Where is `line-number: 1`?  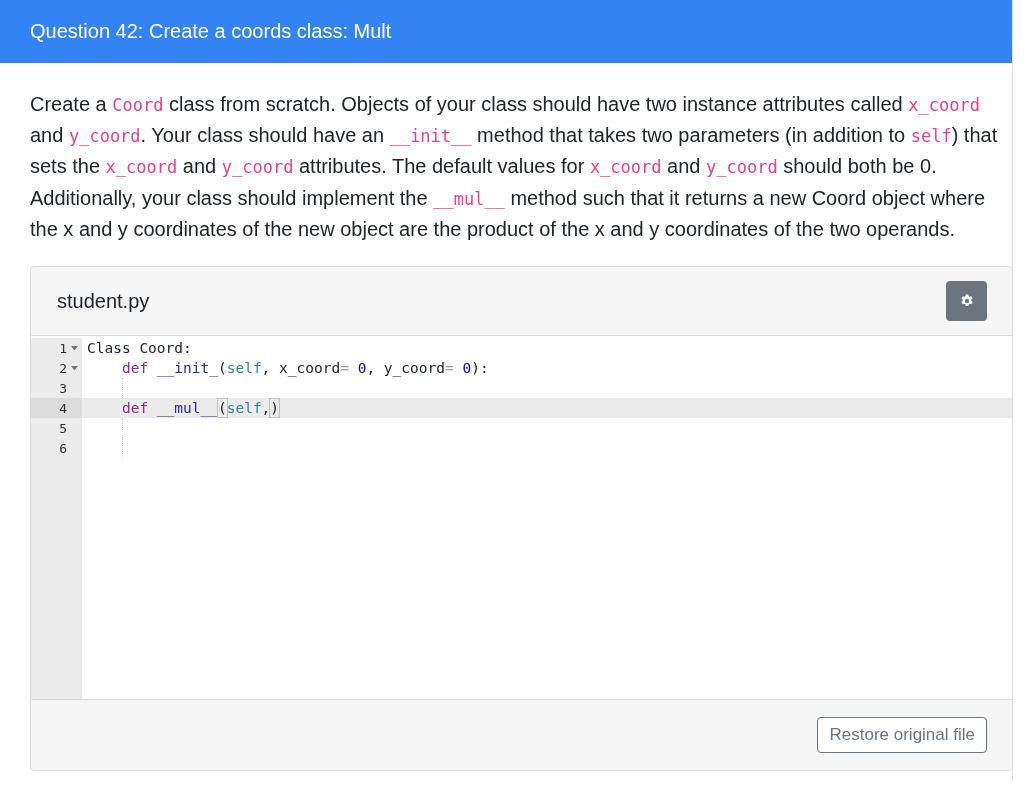 line-number: 1 is located at coordinates (63, 348).